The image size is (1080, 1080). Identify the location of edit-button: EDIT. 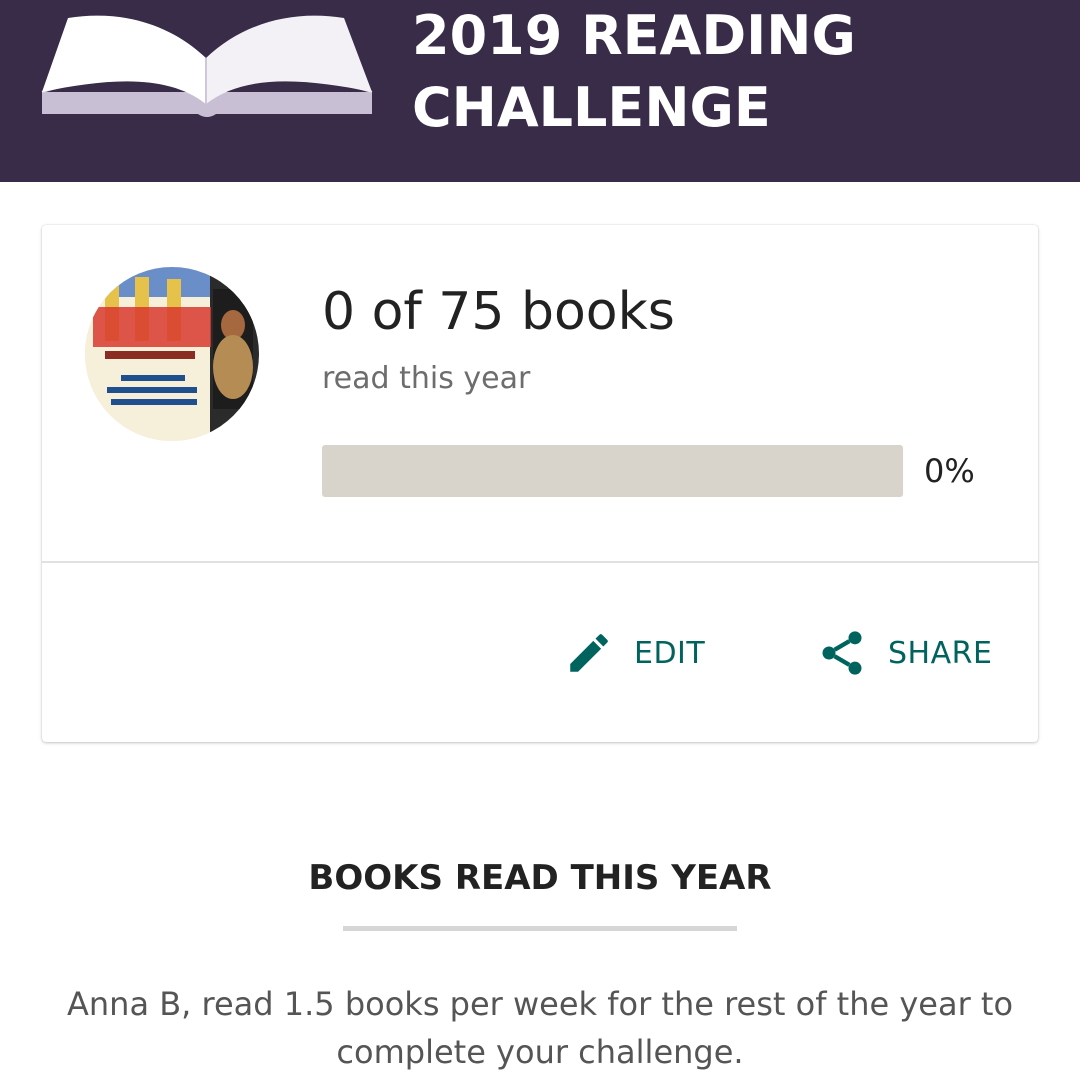
(634, 653).